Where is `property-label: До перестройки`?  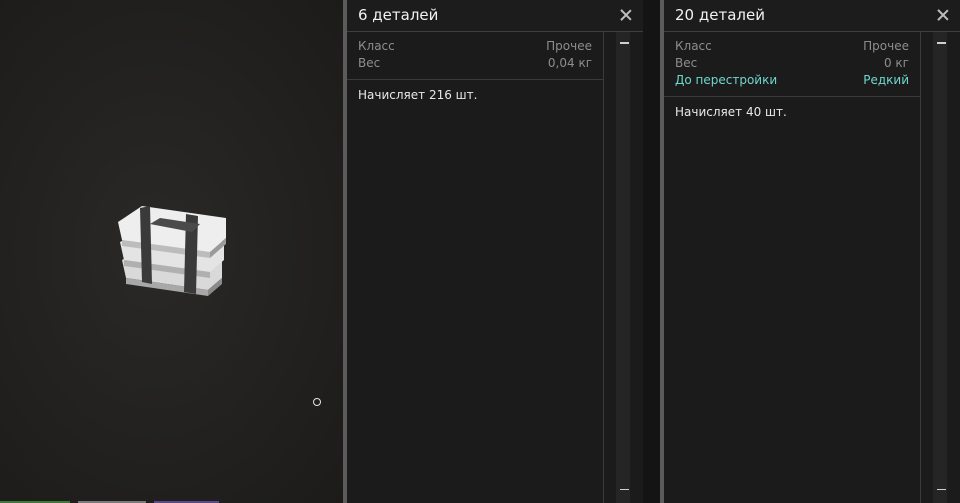 property-label: До перестройки is located at coordinates (726, 80).